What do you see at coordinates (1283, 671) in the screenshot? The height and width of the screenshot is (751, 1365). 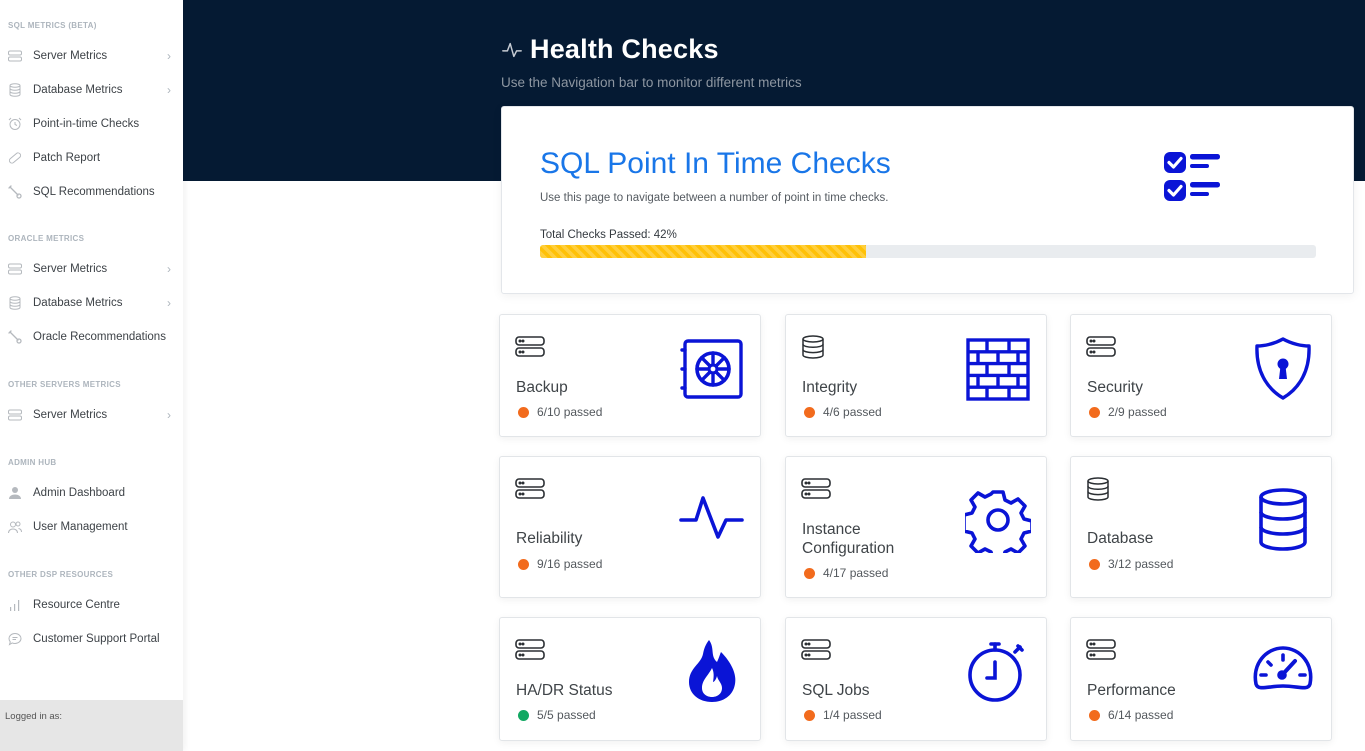 I see `speedometer-icon` at bounding box center [1283, 671].